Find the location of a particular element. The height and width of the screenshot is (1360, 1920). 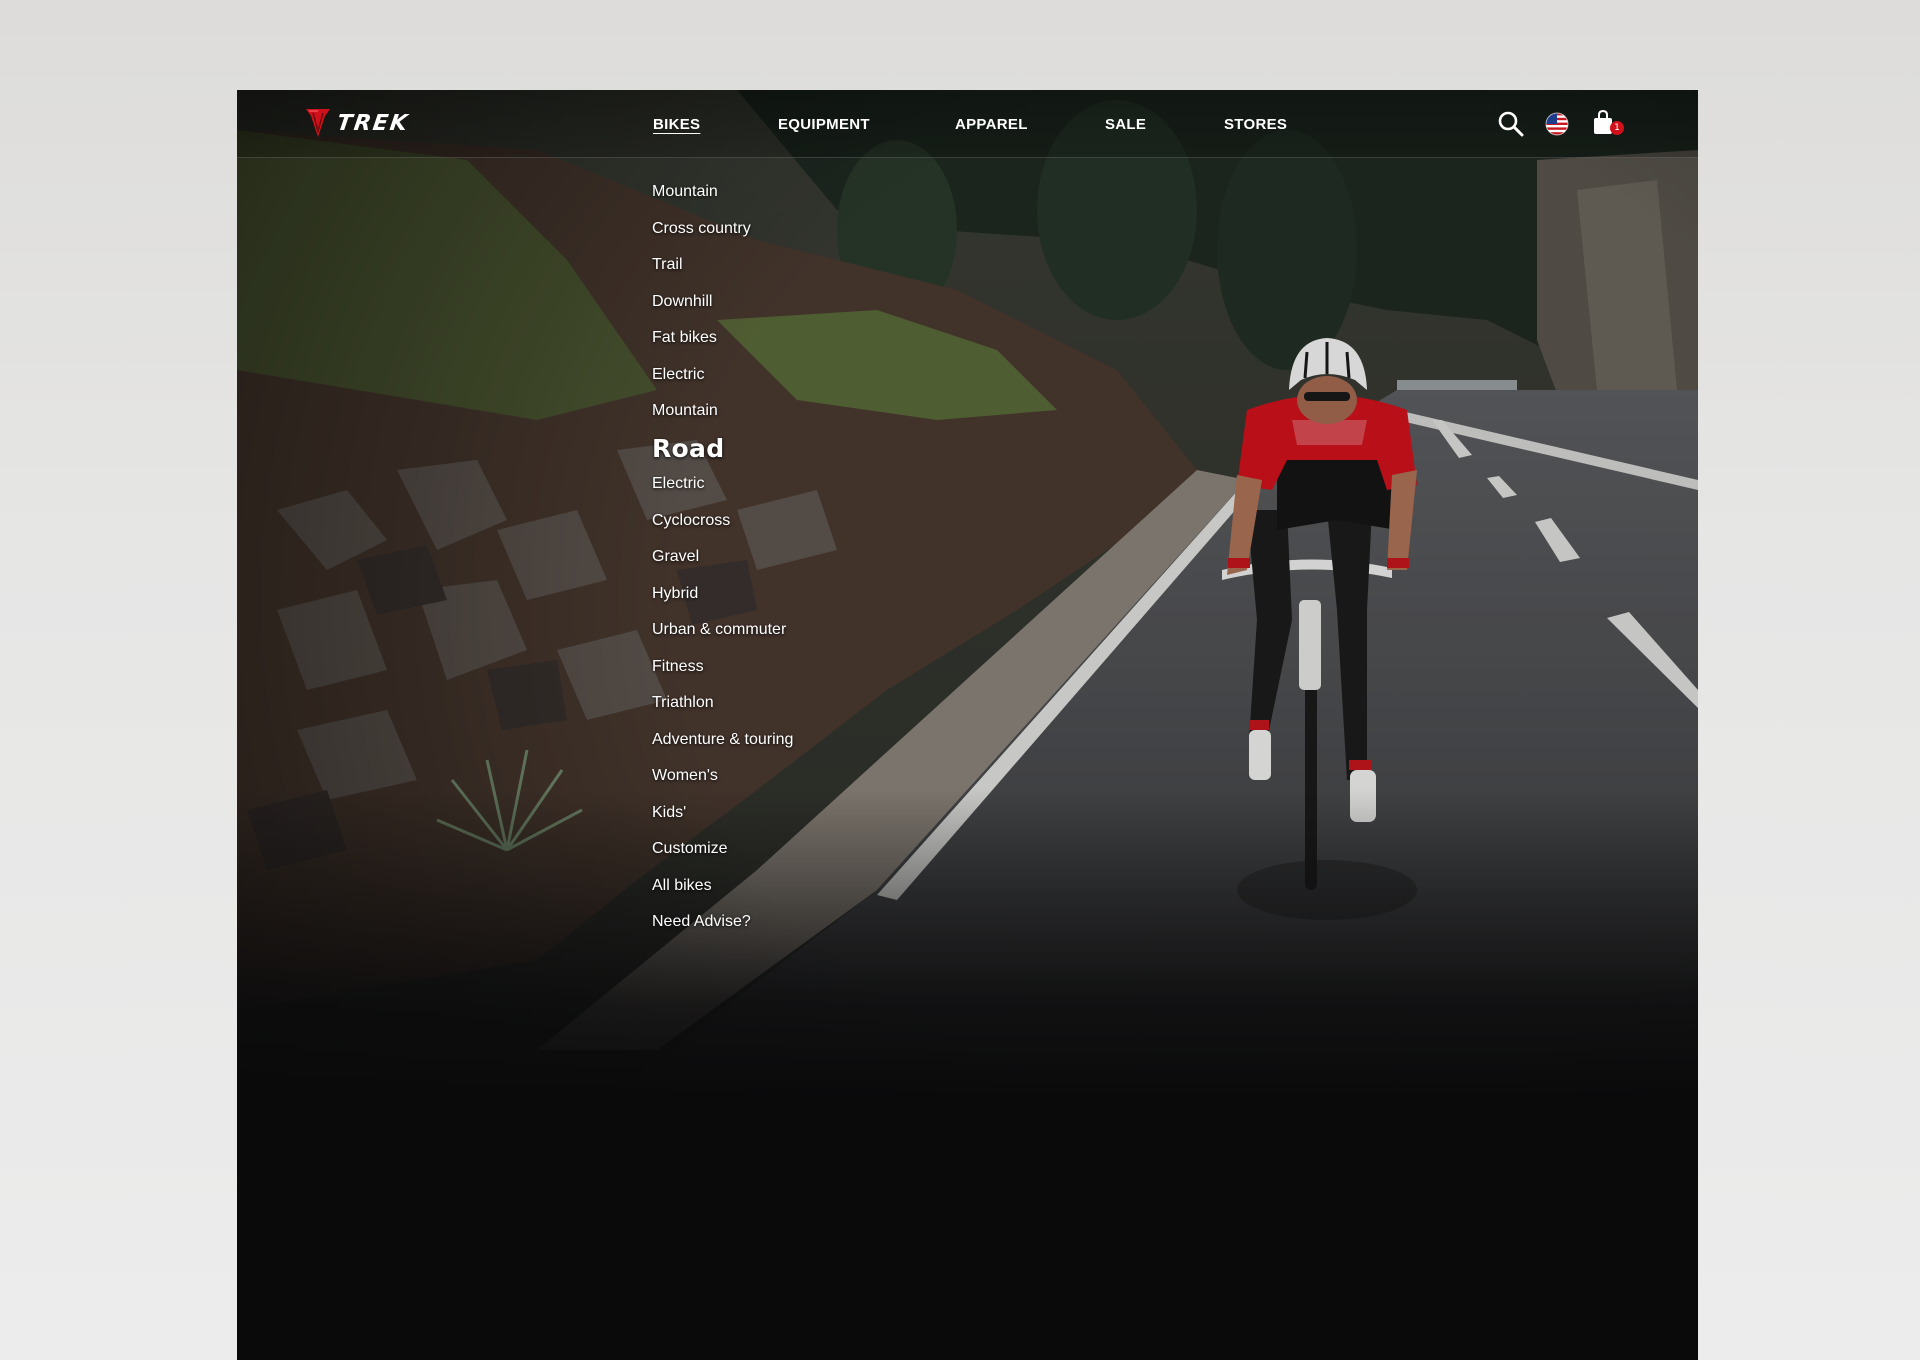

trek-logo-icon is located at coordinates (318, 123).